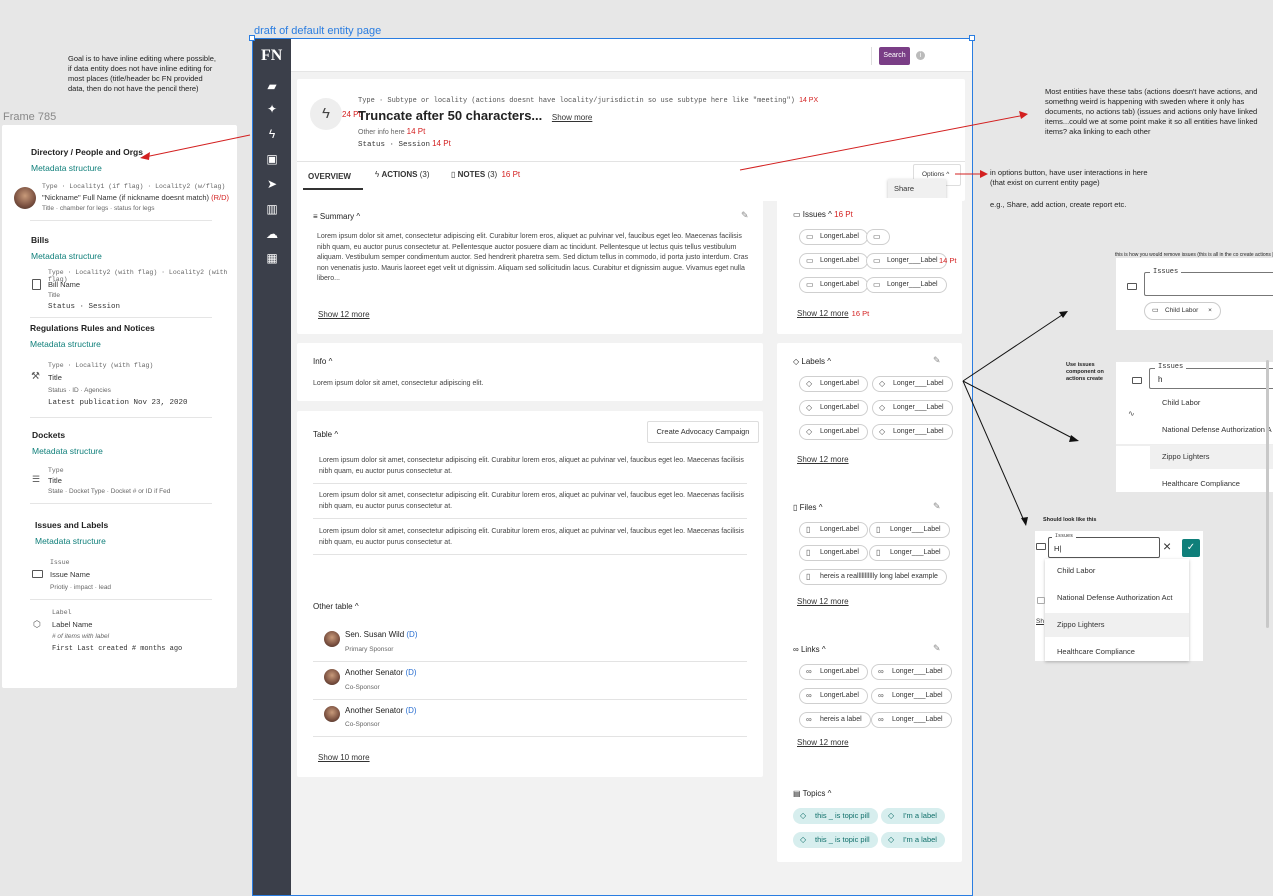 This screenshot has width=1273, height=896. I want to click on dropdown-option: National Defense Authorization Act, so click(1117, 598).